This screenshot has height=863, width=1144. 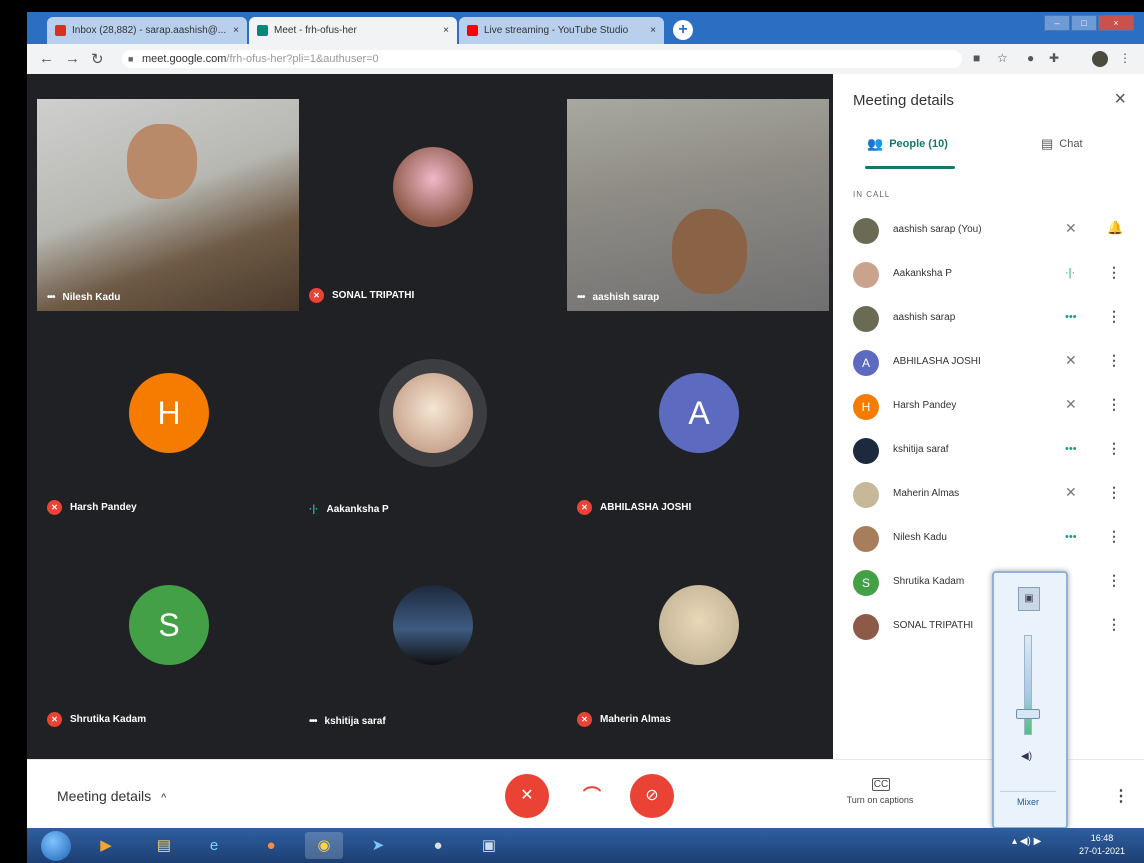 I want to click on bookmark-star-icon: ☆, so click(x=1002, y=58).